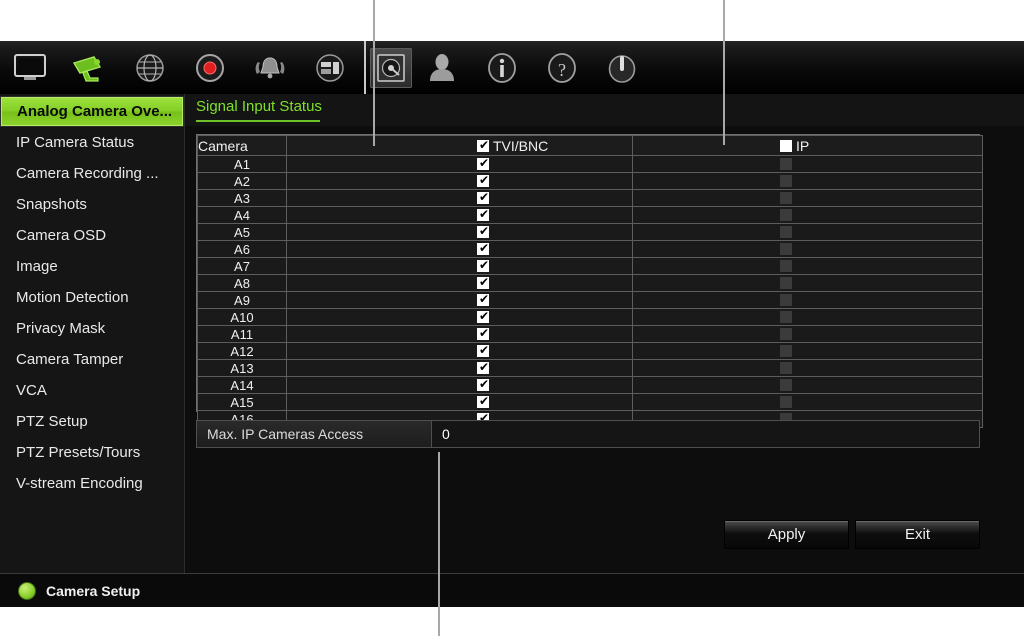 The image size is (1024, 636). I want to click on camera-icon, so click(90, 67).